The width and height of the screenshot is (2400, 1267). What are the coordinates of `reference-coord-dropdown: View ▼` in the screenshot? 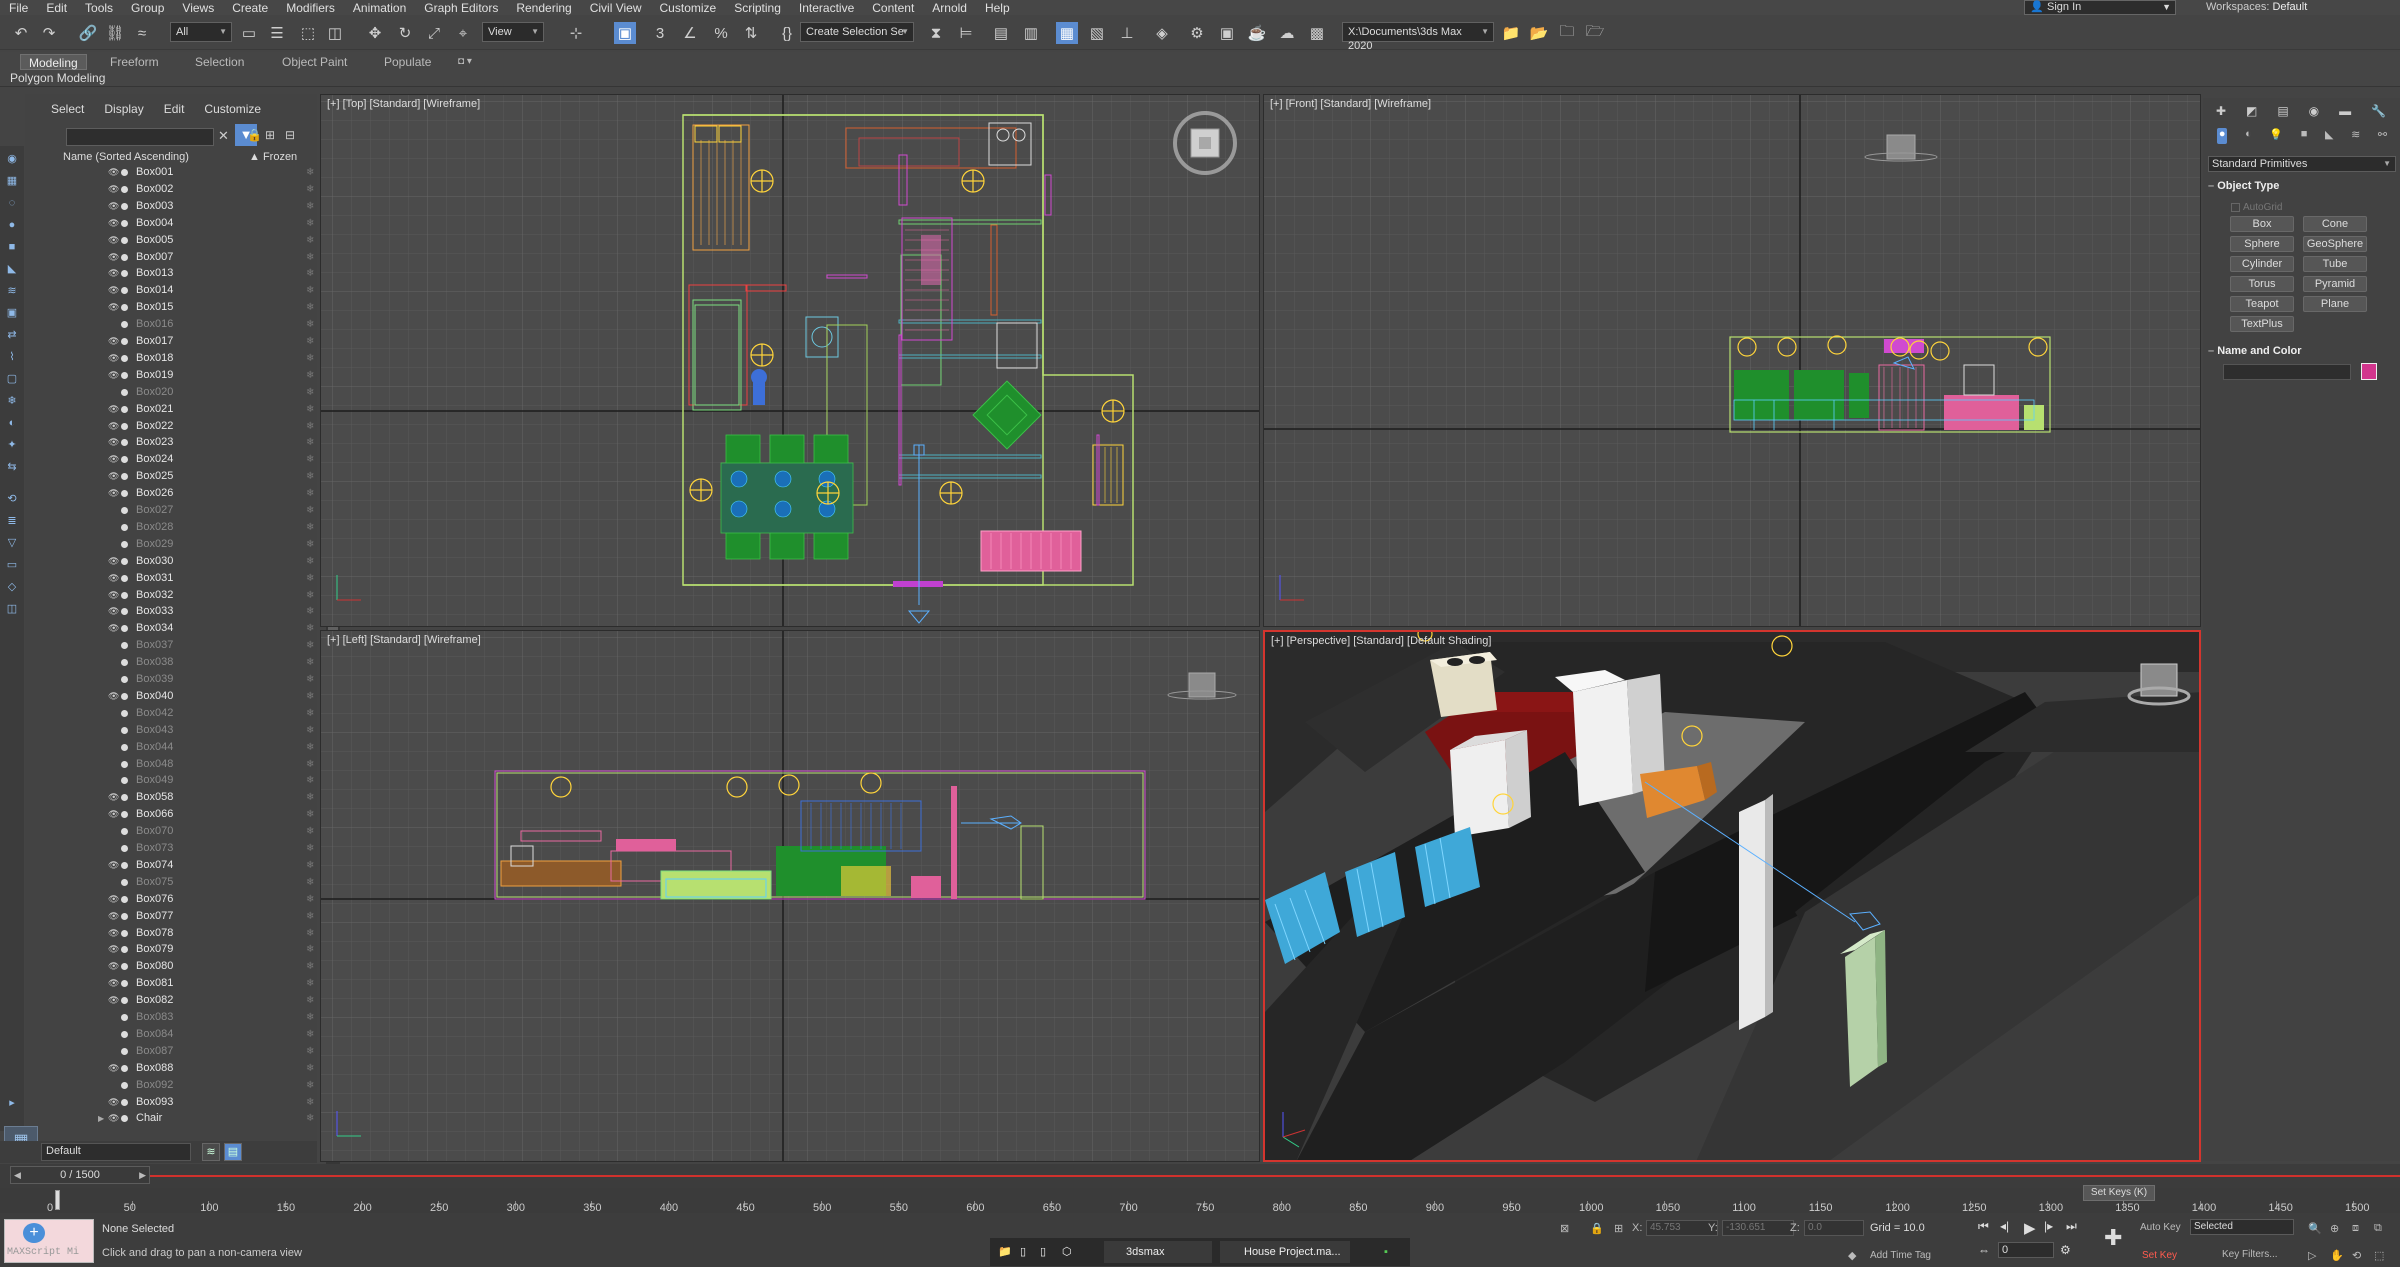 It's located at (513, 32).